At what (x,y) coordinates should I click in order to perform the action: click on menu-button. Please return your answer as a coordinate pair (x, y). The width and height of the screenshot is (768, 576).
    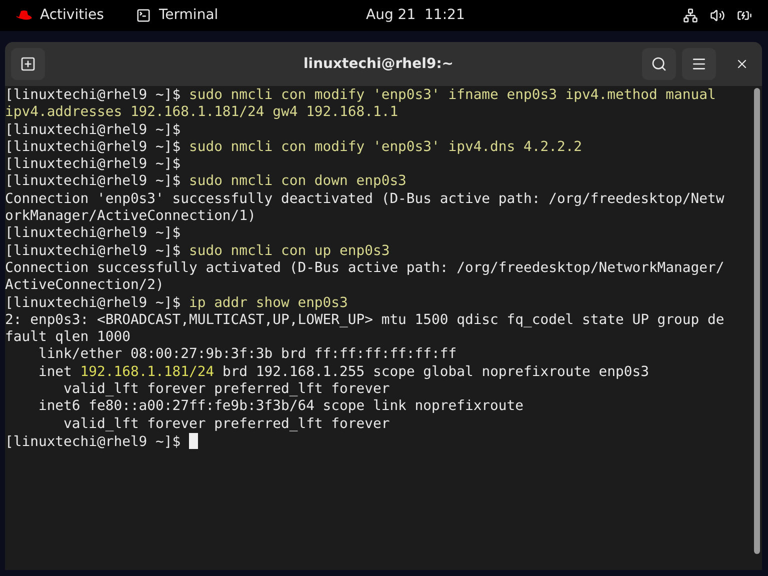
    Looking at the image, I should click on (699, 64).